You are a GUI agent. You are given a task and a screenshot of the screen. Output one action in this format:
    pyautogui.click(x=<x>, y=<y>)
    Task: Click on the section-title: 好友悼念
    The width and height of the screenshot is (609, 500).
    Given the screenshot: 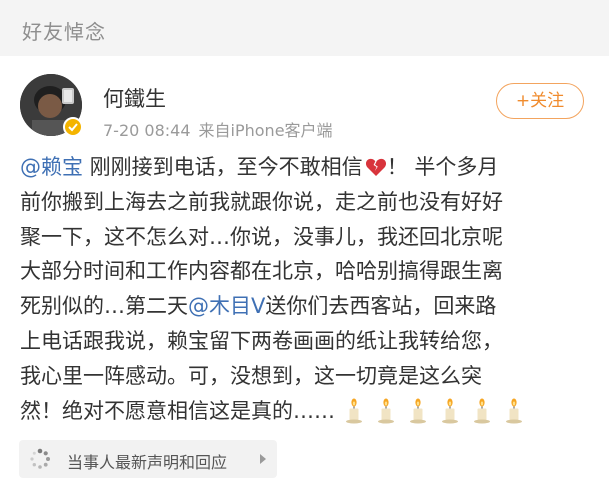 What is the action you would take?
    pyautogui.click(x=64, y=32)
    